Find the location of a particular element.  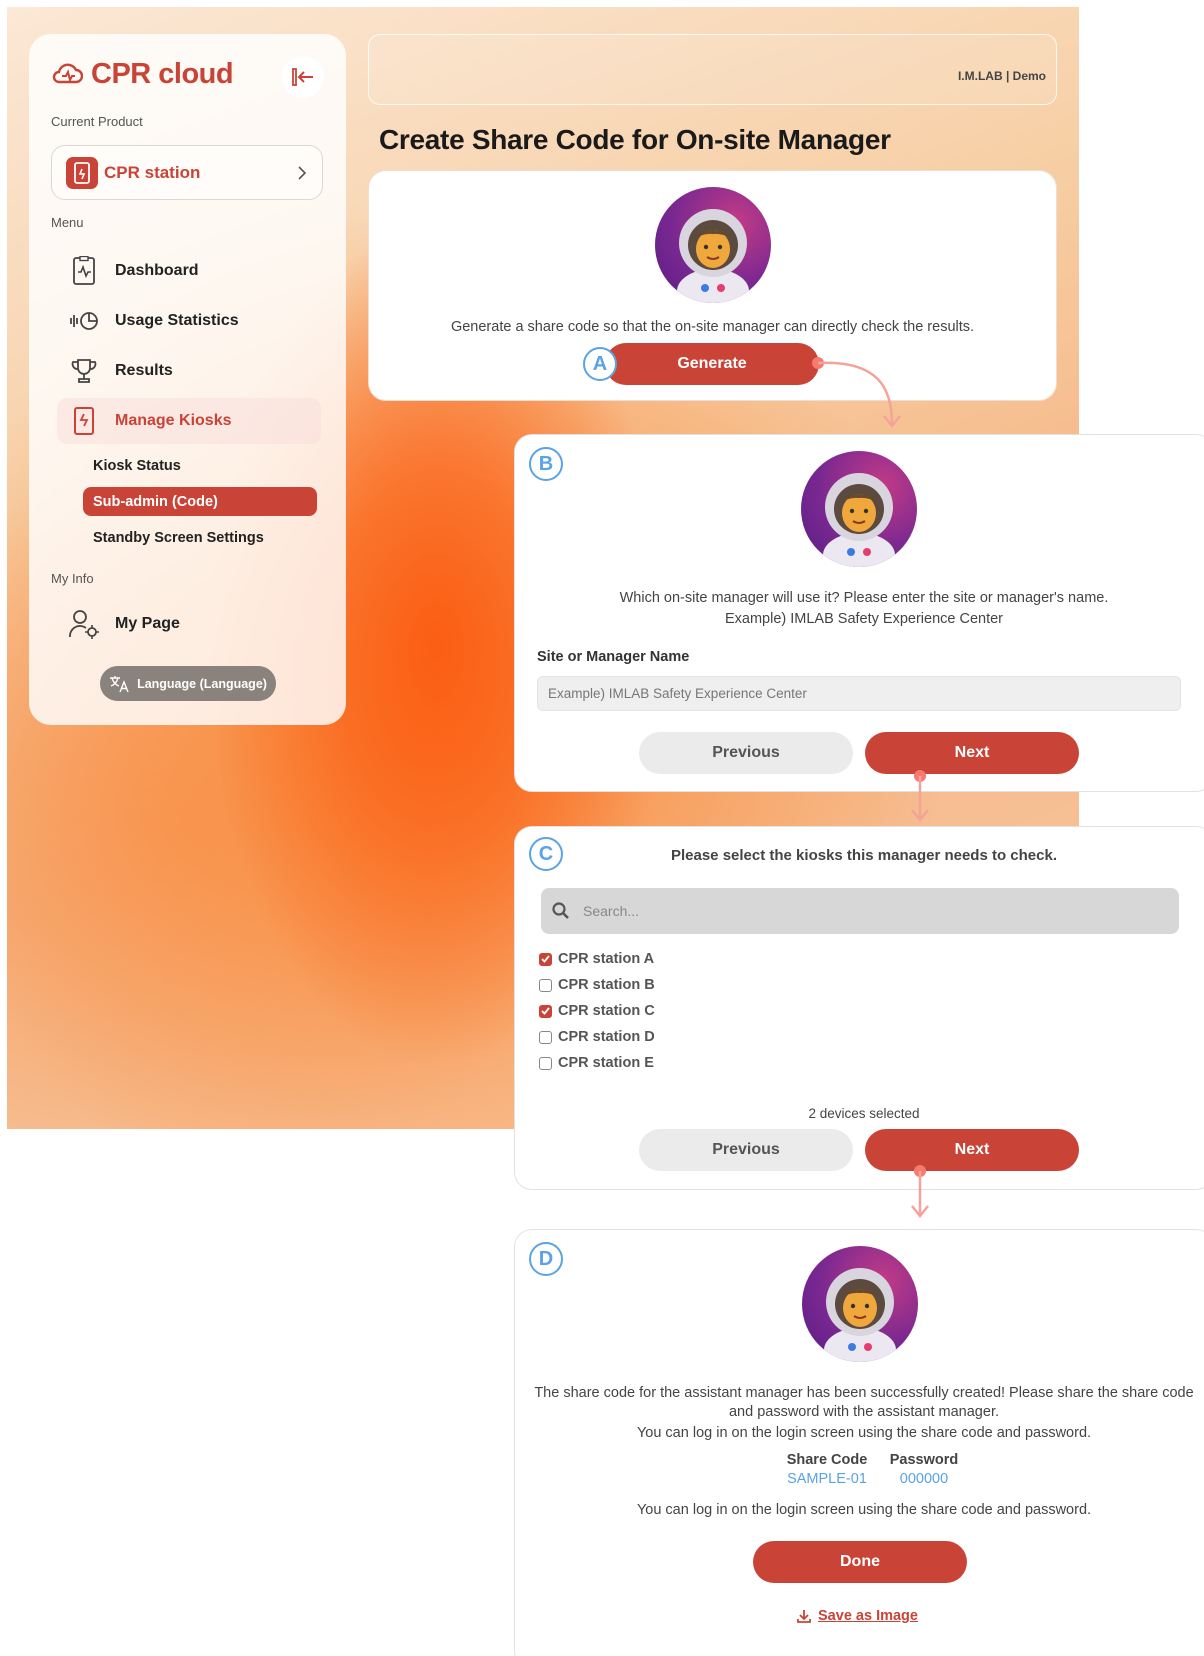

sidebar-item-label: Dashboard is located at coordinates (157, 270).